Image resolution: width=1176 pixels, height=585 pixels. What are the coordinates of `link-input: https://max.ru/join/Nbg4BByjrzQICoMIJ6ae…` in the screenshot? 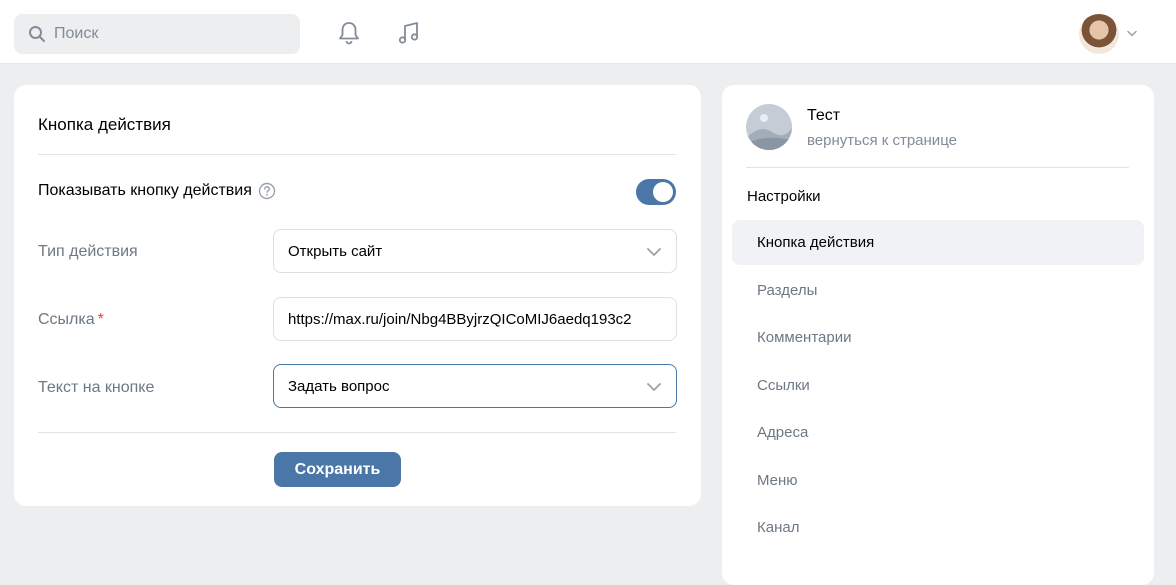 It's located at (475, 319).